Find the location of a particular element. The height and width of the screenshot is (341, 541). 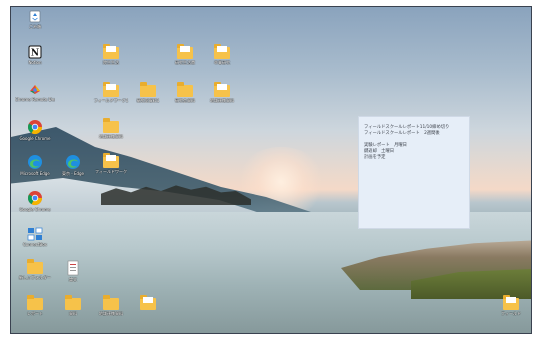

desktop-icon-chrome: Google Chrome is located at coordinates (35, 130).